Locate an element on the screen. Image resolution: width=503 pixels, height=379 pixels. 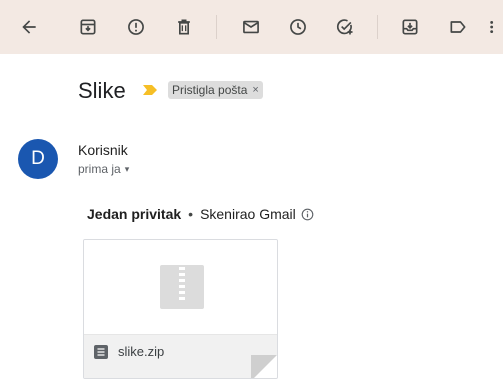
back-button is located at coordinates (29, 27).